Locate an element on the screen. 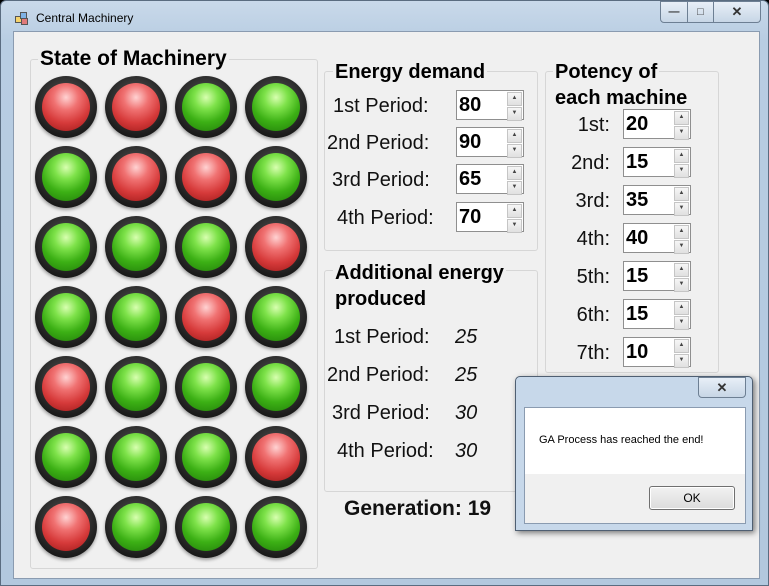 This screenshot has width=769, height=586. minimize-button: — is located at coordinates (674, 12).